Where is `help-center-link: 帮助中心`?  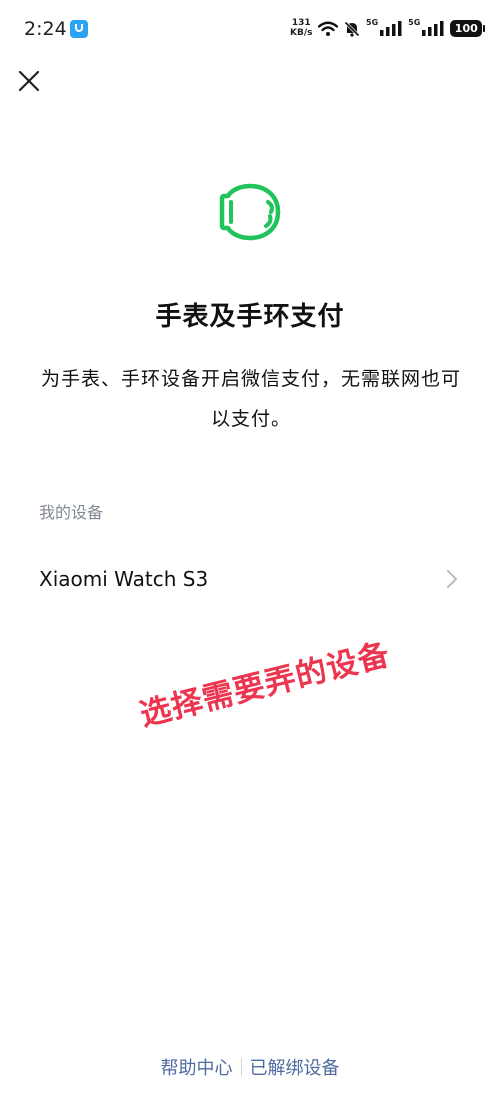 help-center-link: 帮助中心 is located at coordinates (197, 1067).